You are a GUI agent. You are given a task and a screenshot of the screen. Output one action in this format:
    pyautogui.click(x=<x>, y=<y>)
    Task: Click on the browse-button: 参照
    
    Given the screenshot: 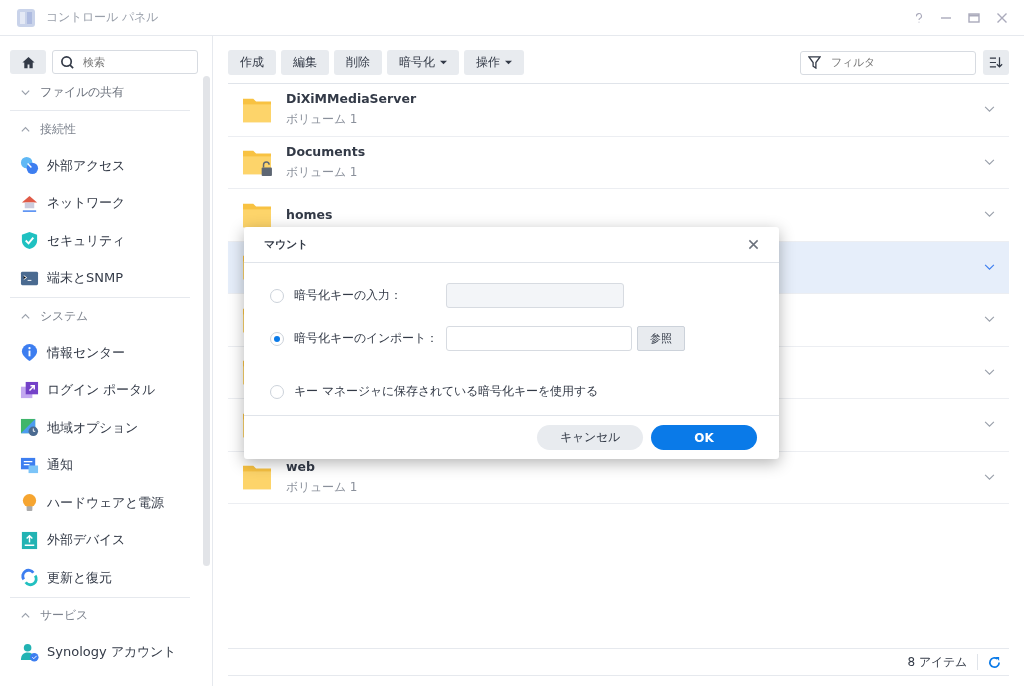 What is the action you would take?
    pyautogui.click(x=661, y=338)
    